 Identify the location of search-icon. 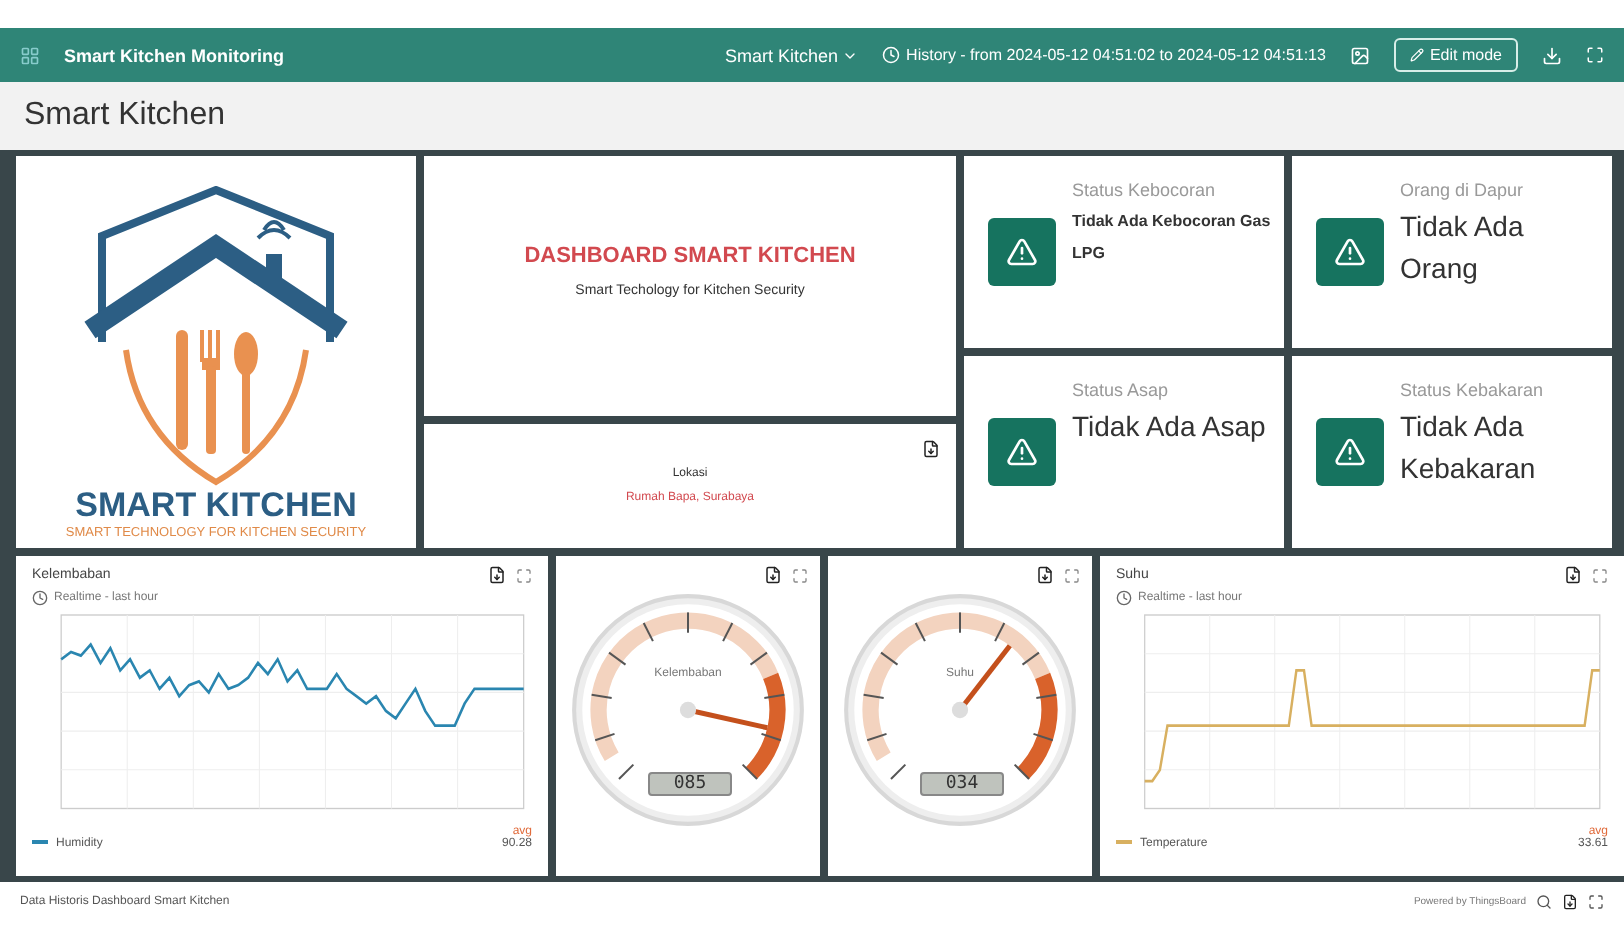
(1544, 902).